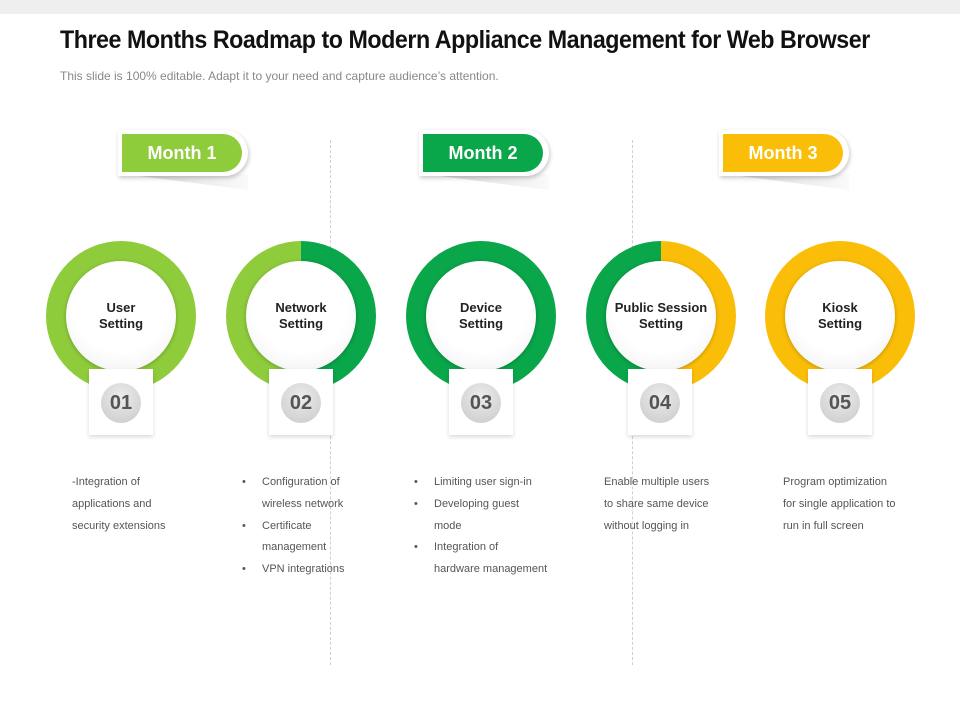 Image resolution: width=960 pixels, height=720 pixels. What do you see at coordinates (481, 323) in the screenshot?
I see `step-3-label-line2: Setting` at bounding box center [481, 323].